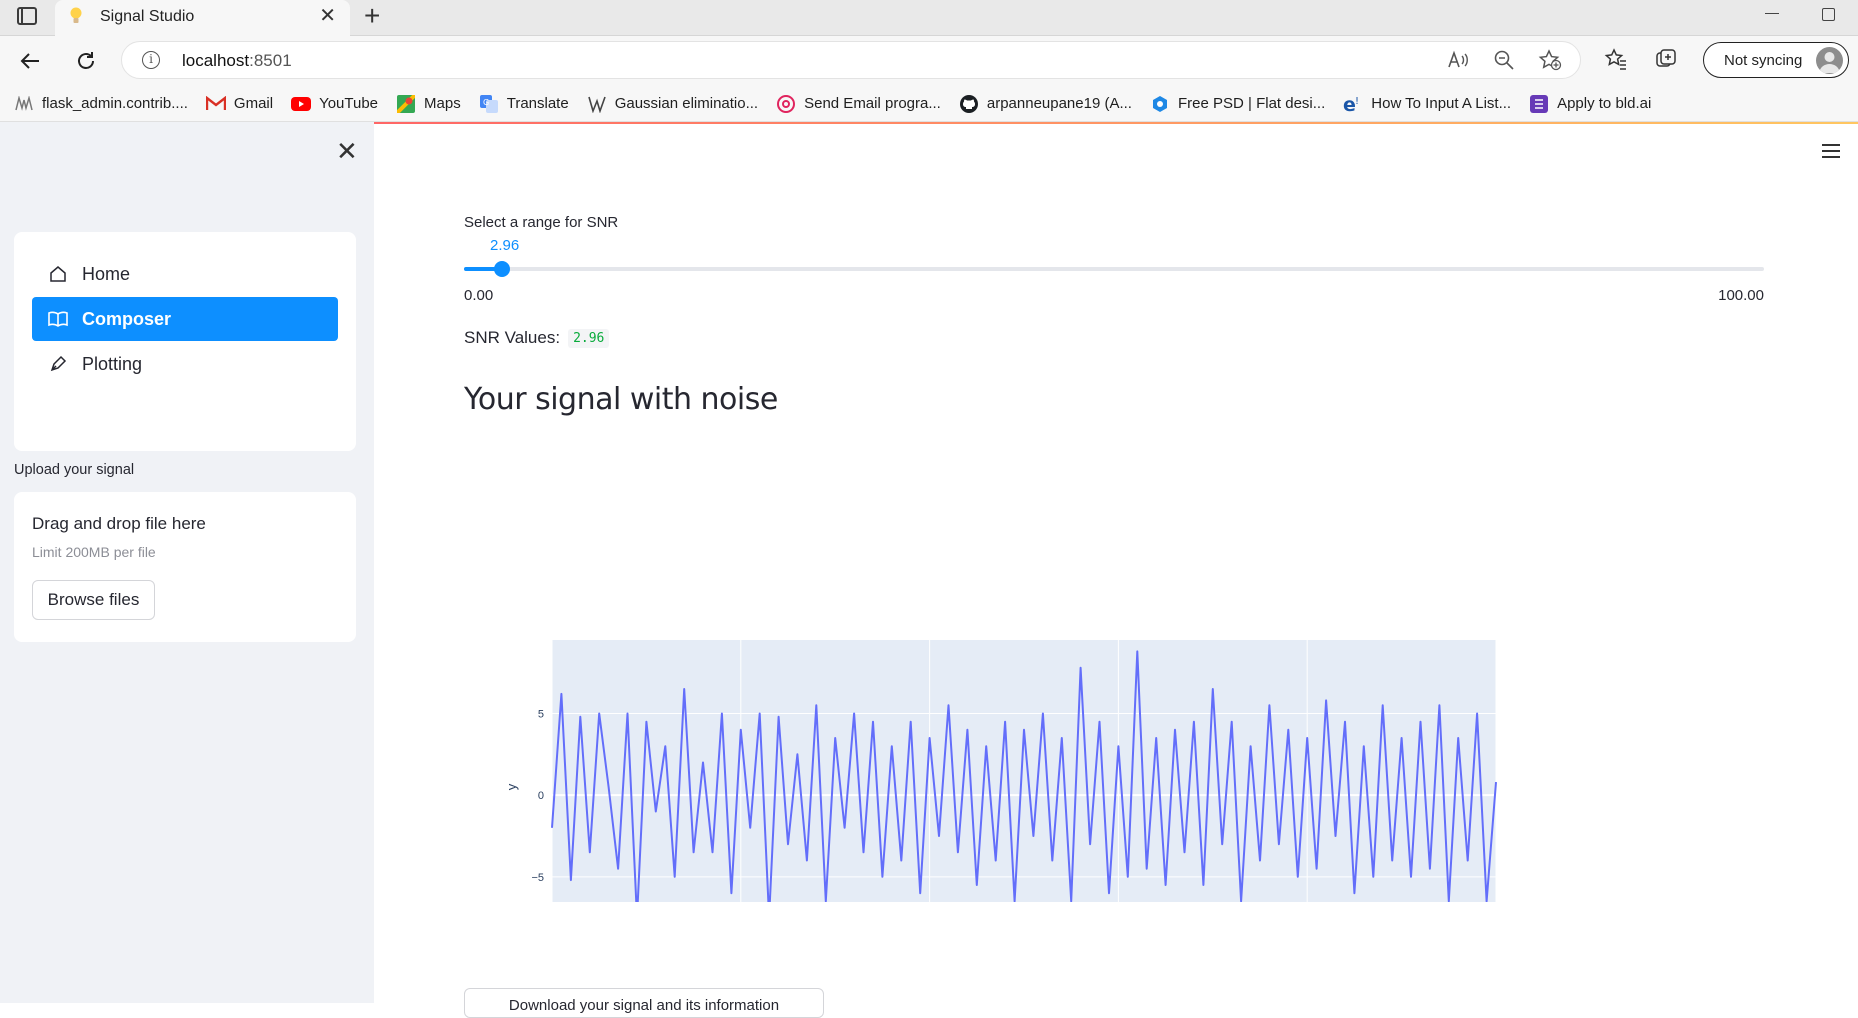  What do you see at coordinates (511, 786) in the screenshot?
I see `y-axis-title: y` at bounding box center [511, 786].